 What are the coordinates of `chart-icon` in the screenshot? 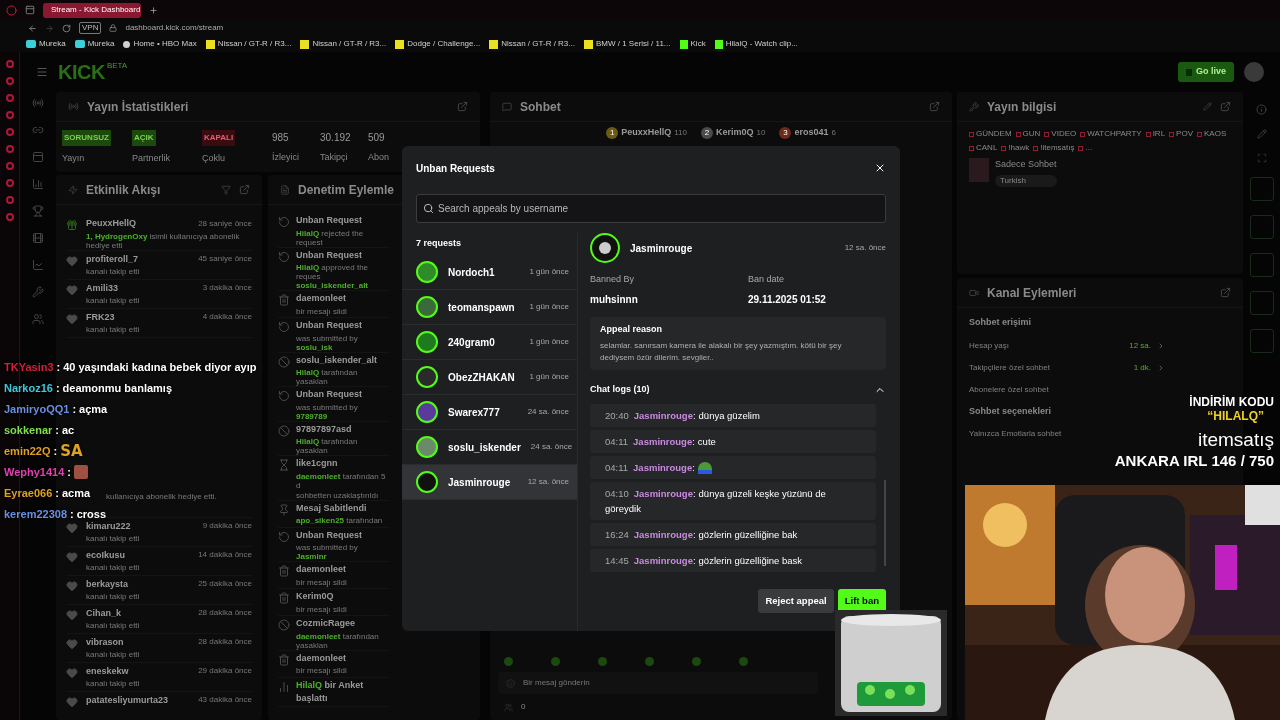 It's located at (38, 184).